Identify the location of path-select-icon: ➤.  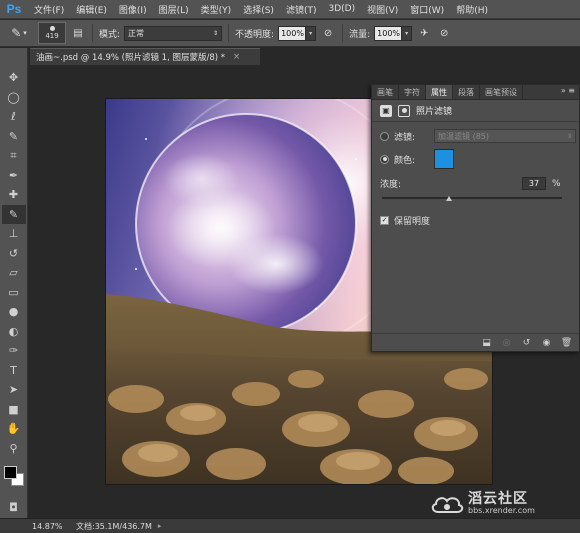
(14, 390).